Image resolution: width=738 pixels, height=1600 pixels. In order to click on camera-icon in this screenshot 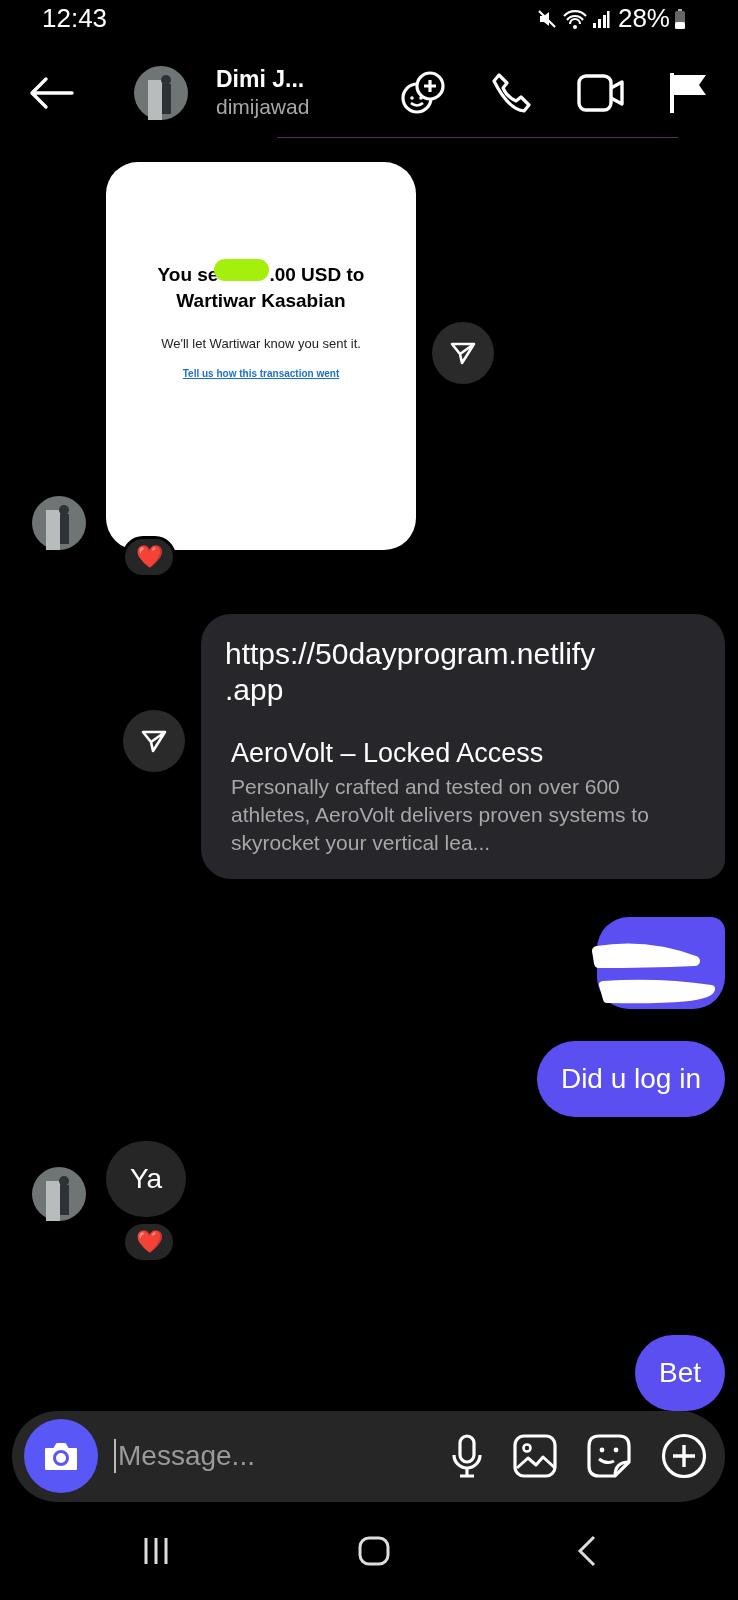, I will do `click(61, 1456)`.